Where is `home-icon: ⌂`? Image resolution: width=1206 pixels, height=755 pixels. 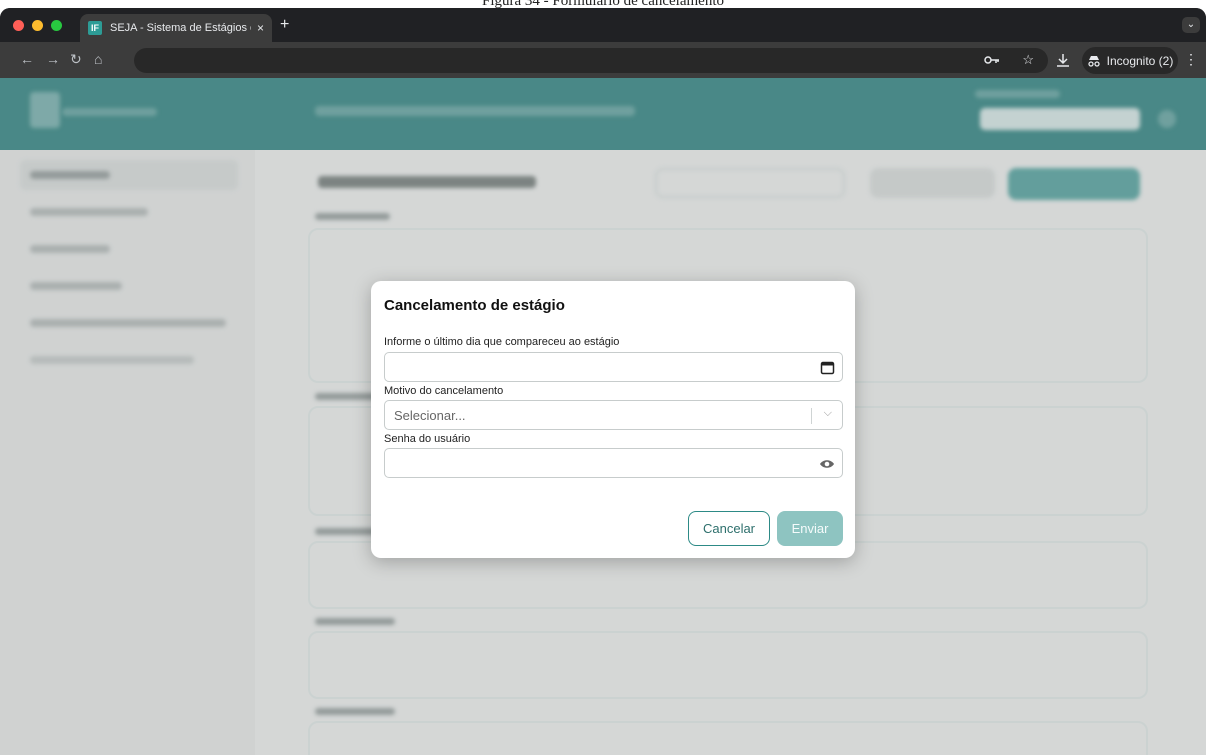
home-icon: ⌂ is located at coordinates (98, 59).